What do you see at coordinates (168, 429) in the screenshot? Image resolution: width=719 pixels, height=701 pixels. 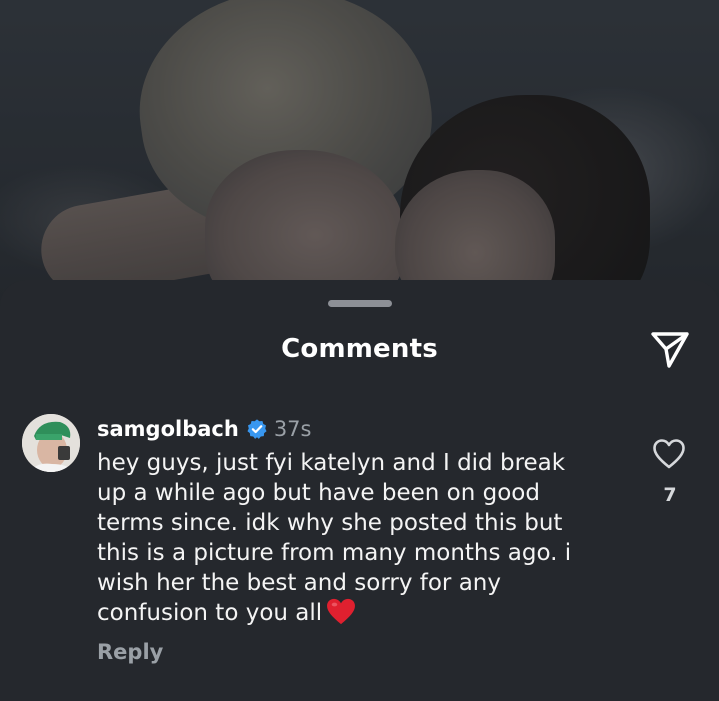 I see `comment-username: samgolbach` at bounding box center [168, 429].